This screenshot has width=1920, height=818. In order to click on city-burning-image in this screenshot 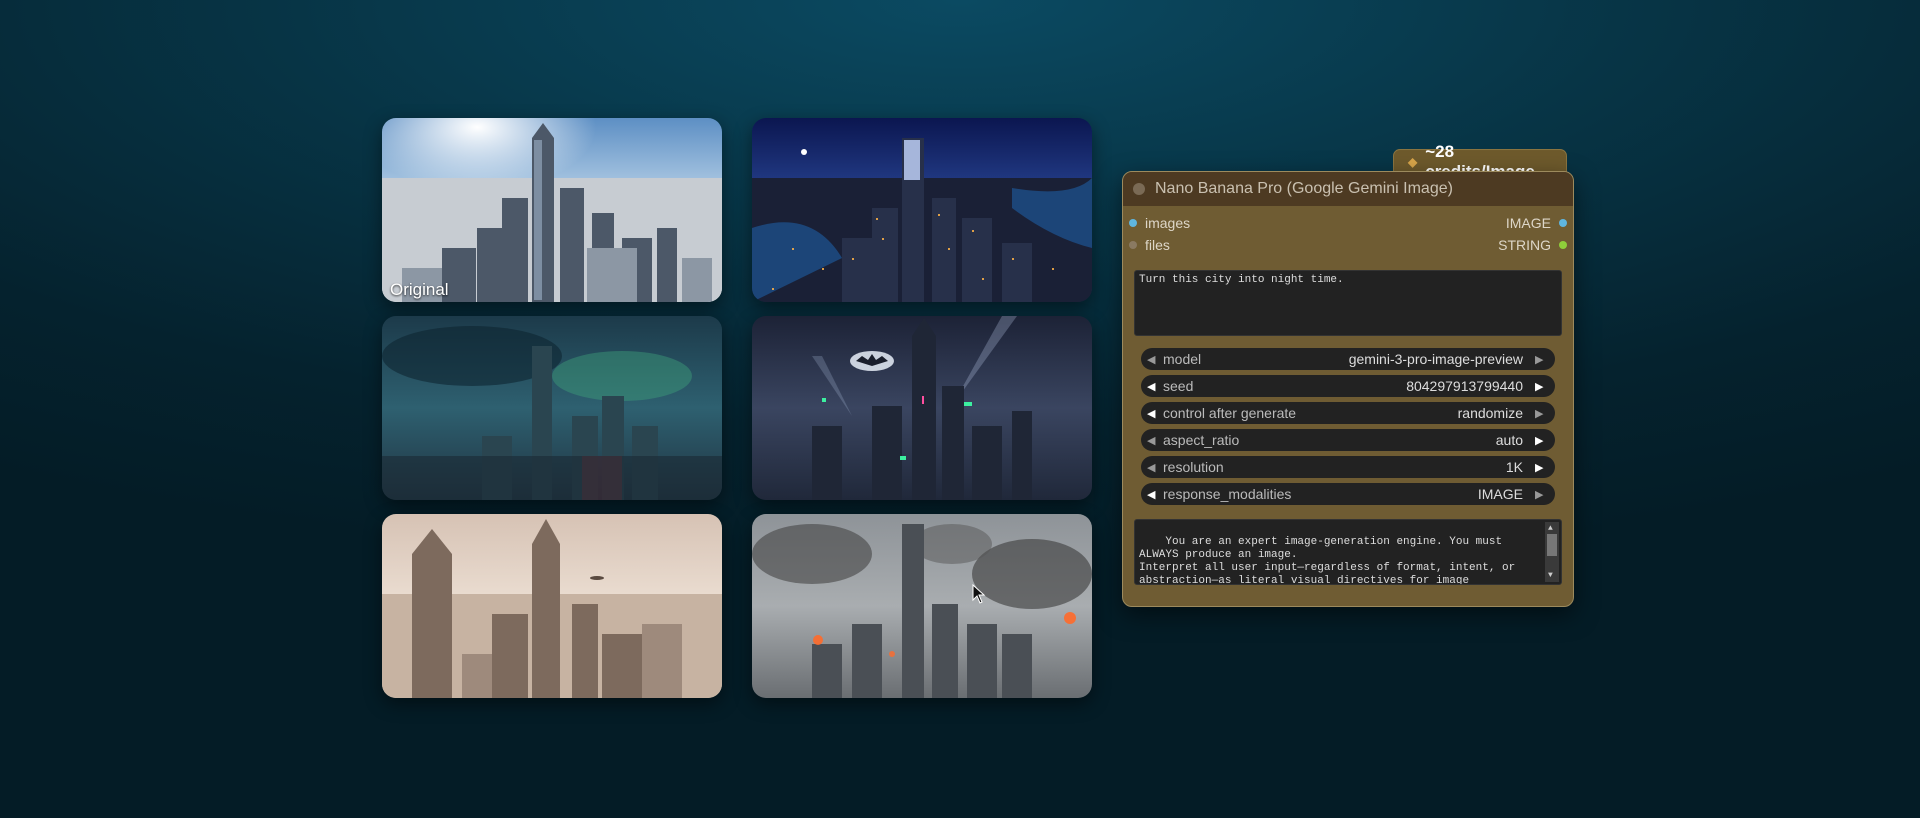, I will do `click(922, 606)`.